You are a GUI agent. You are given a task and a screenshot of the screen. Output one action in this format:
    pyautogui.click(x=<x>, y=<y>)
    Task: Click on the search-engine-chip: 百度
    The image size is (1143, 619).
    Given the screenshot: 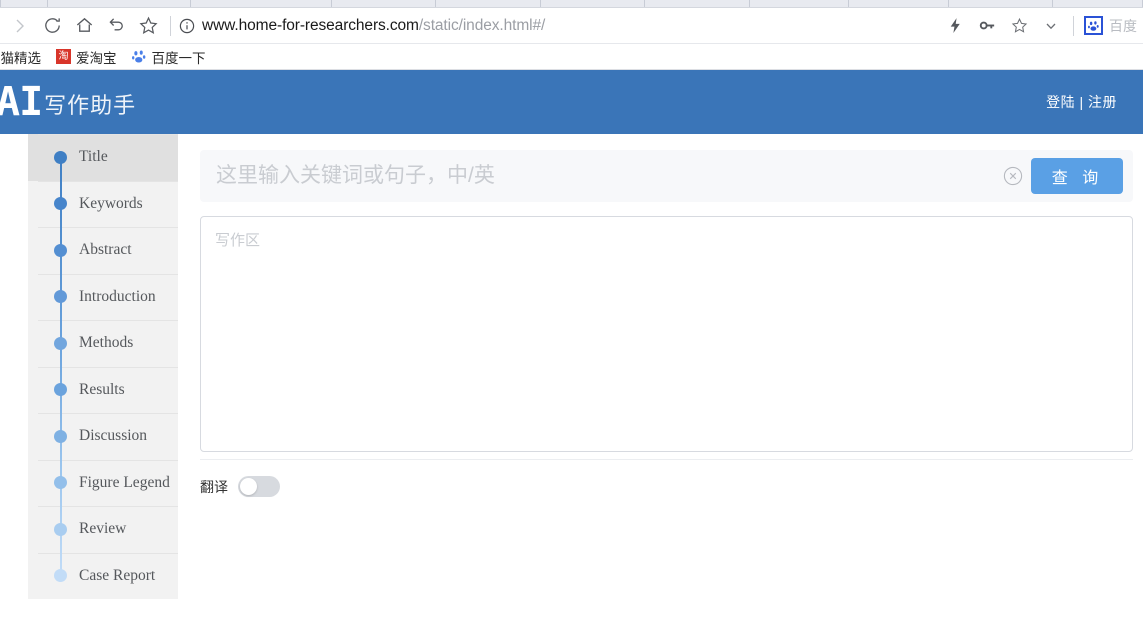 What is the action you would take?
    pyautogui.click(x=1110, y=26)
    